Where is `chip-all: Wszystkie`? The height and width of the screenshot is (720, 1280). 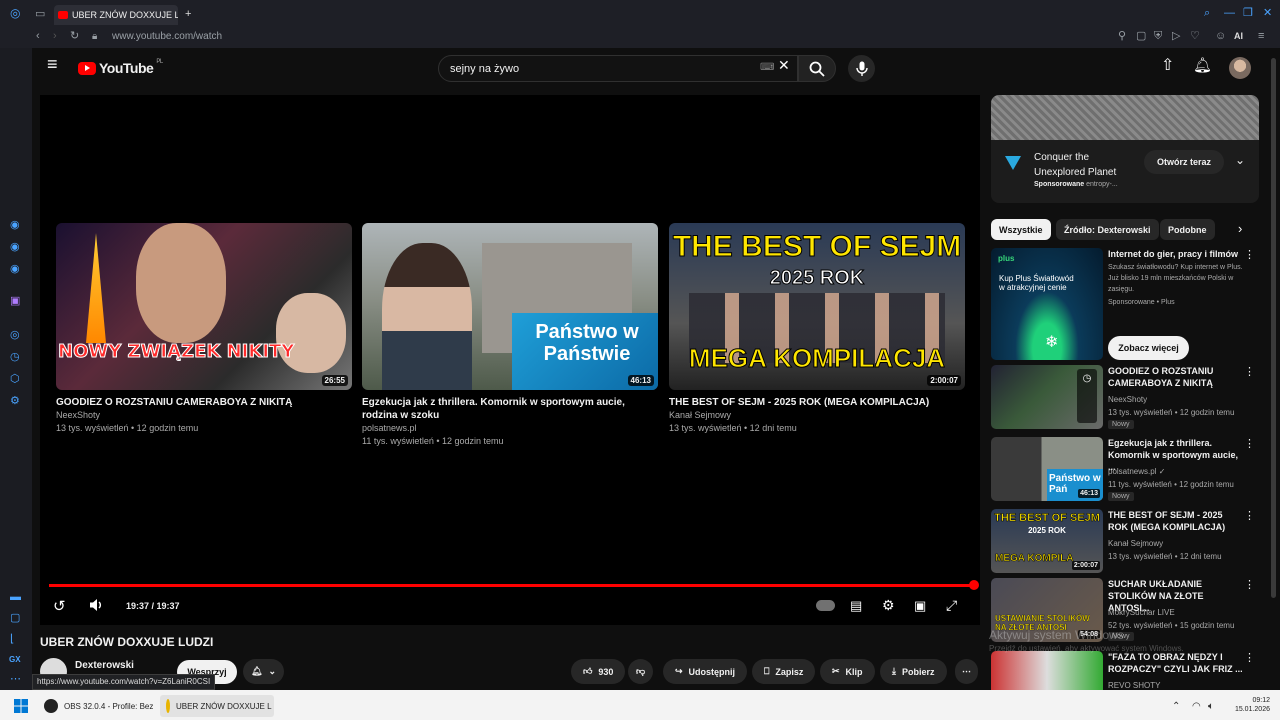 chip-all: Wszystkie is located at coordinates (1021, 229).